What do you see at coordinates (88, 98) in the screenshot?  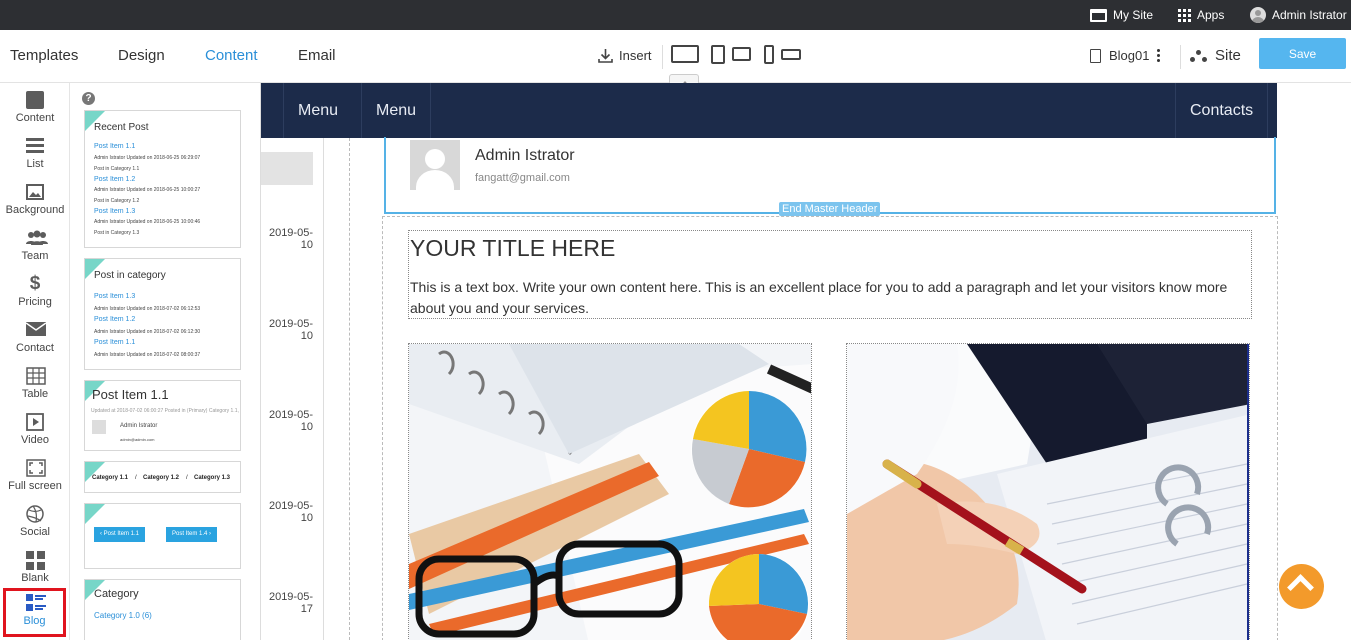 I see `help-icon: ?` at bounding box center [88, 98].